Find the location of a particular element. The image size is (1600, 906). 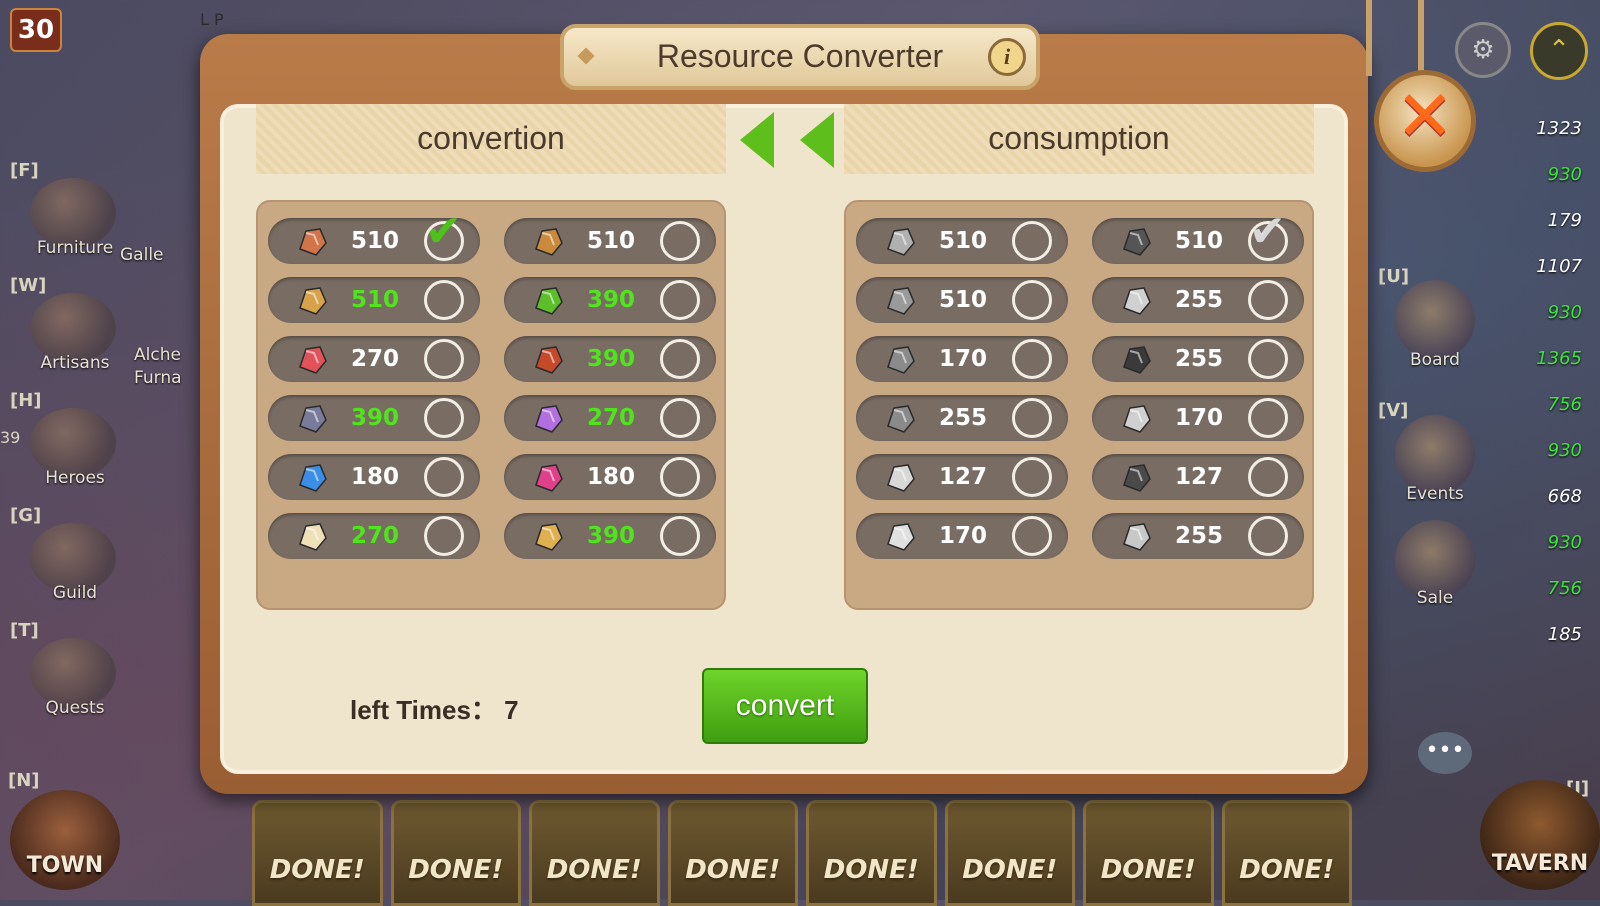

pumpkin-events-icon is located at coordinates (1435, 455).